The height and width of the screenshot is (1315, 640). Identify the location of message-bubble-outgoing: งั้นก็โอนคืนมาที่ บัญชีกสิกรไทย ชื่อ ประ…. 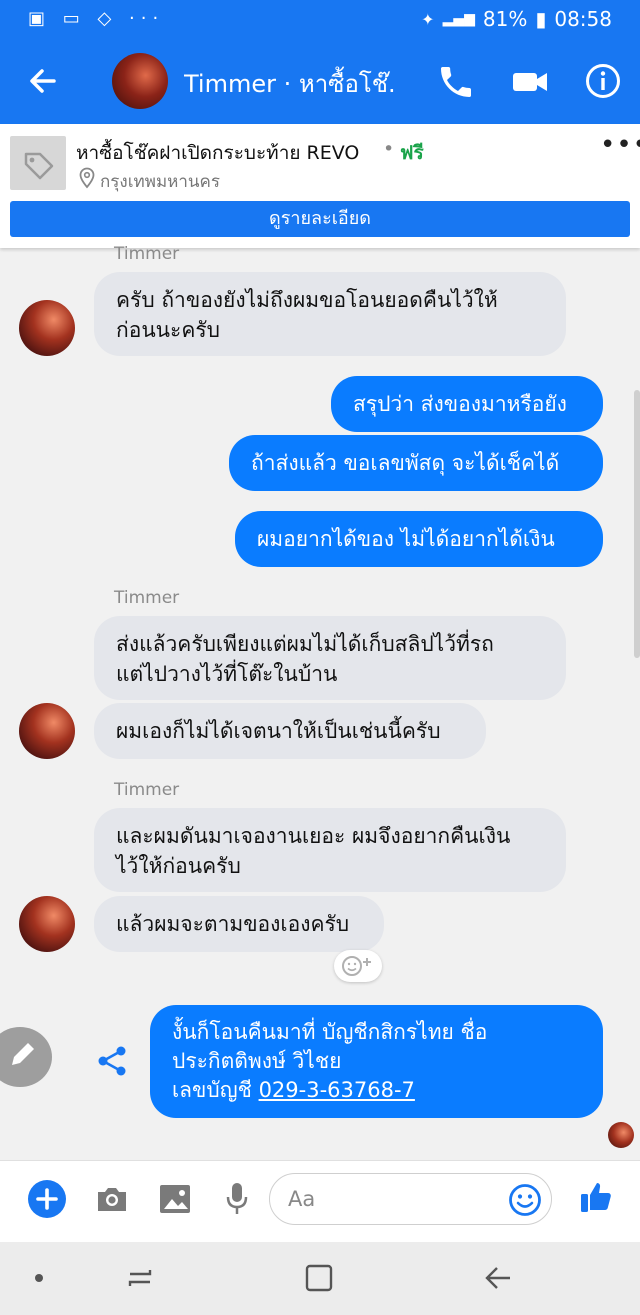
(376, 1061).